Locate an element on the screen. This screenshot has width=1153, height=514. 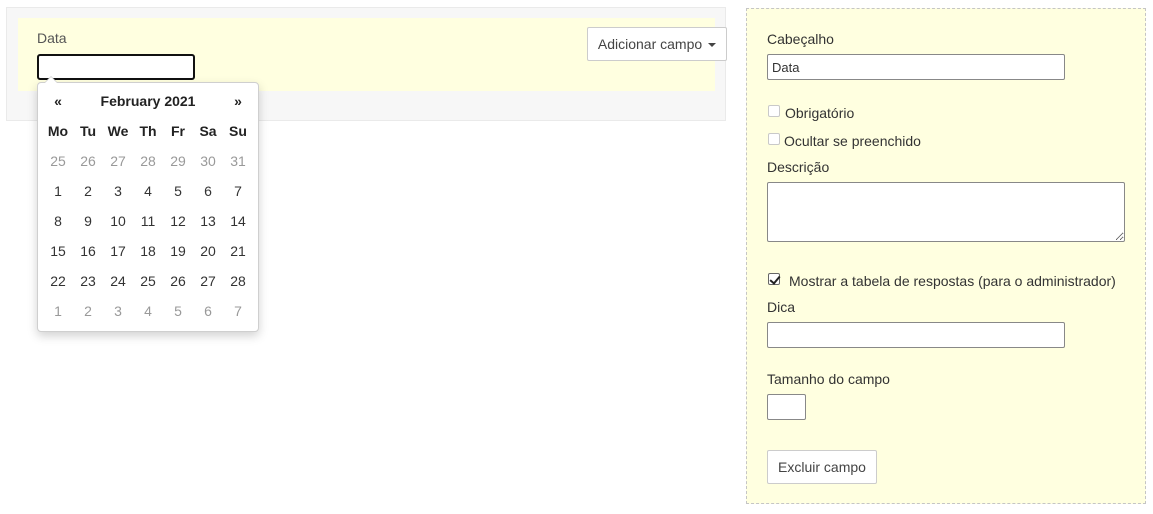
field-size-label: Tamanho do campo is located at coordinates (828, 379).